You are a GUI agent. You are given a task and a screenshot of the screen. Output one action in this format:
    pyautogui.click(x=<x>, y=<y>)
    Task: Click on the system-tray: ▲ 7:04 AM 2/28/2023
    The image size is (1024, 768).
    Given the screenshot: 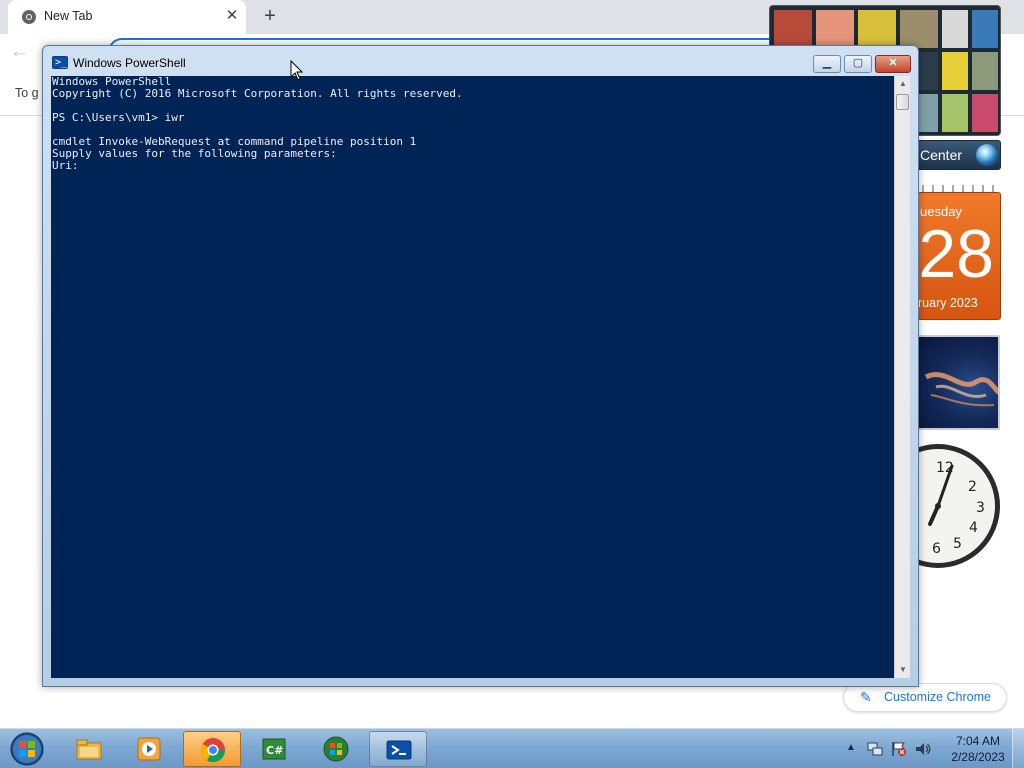 What is the action you would take?
    pyautogui.click(x=932, y=748)
    